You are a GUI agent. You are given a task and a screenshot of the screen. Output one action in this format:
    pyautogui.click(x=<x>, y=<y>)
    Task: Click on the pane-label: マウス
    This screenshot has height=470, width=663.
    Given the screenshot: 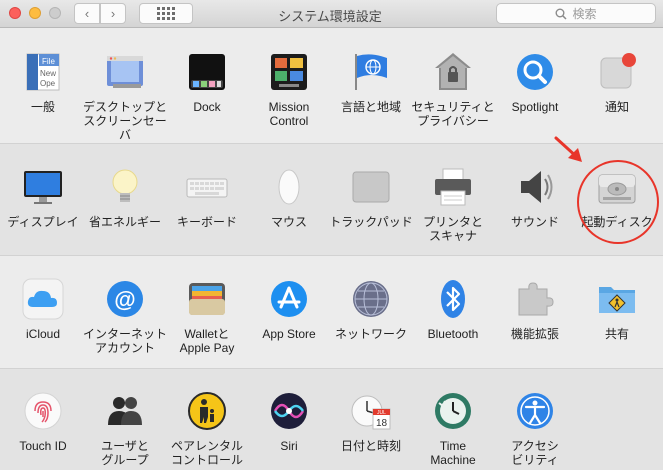 What is the action you would take?
    pyautogui.click(x=288, y=222)
    